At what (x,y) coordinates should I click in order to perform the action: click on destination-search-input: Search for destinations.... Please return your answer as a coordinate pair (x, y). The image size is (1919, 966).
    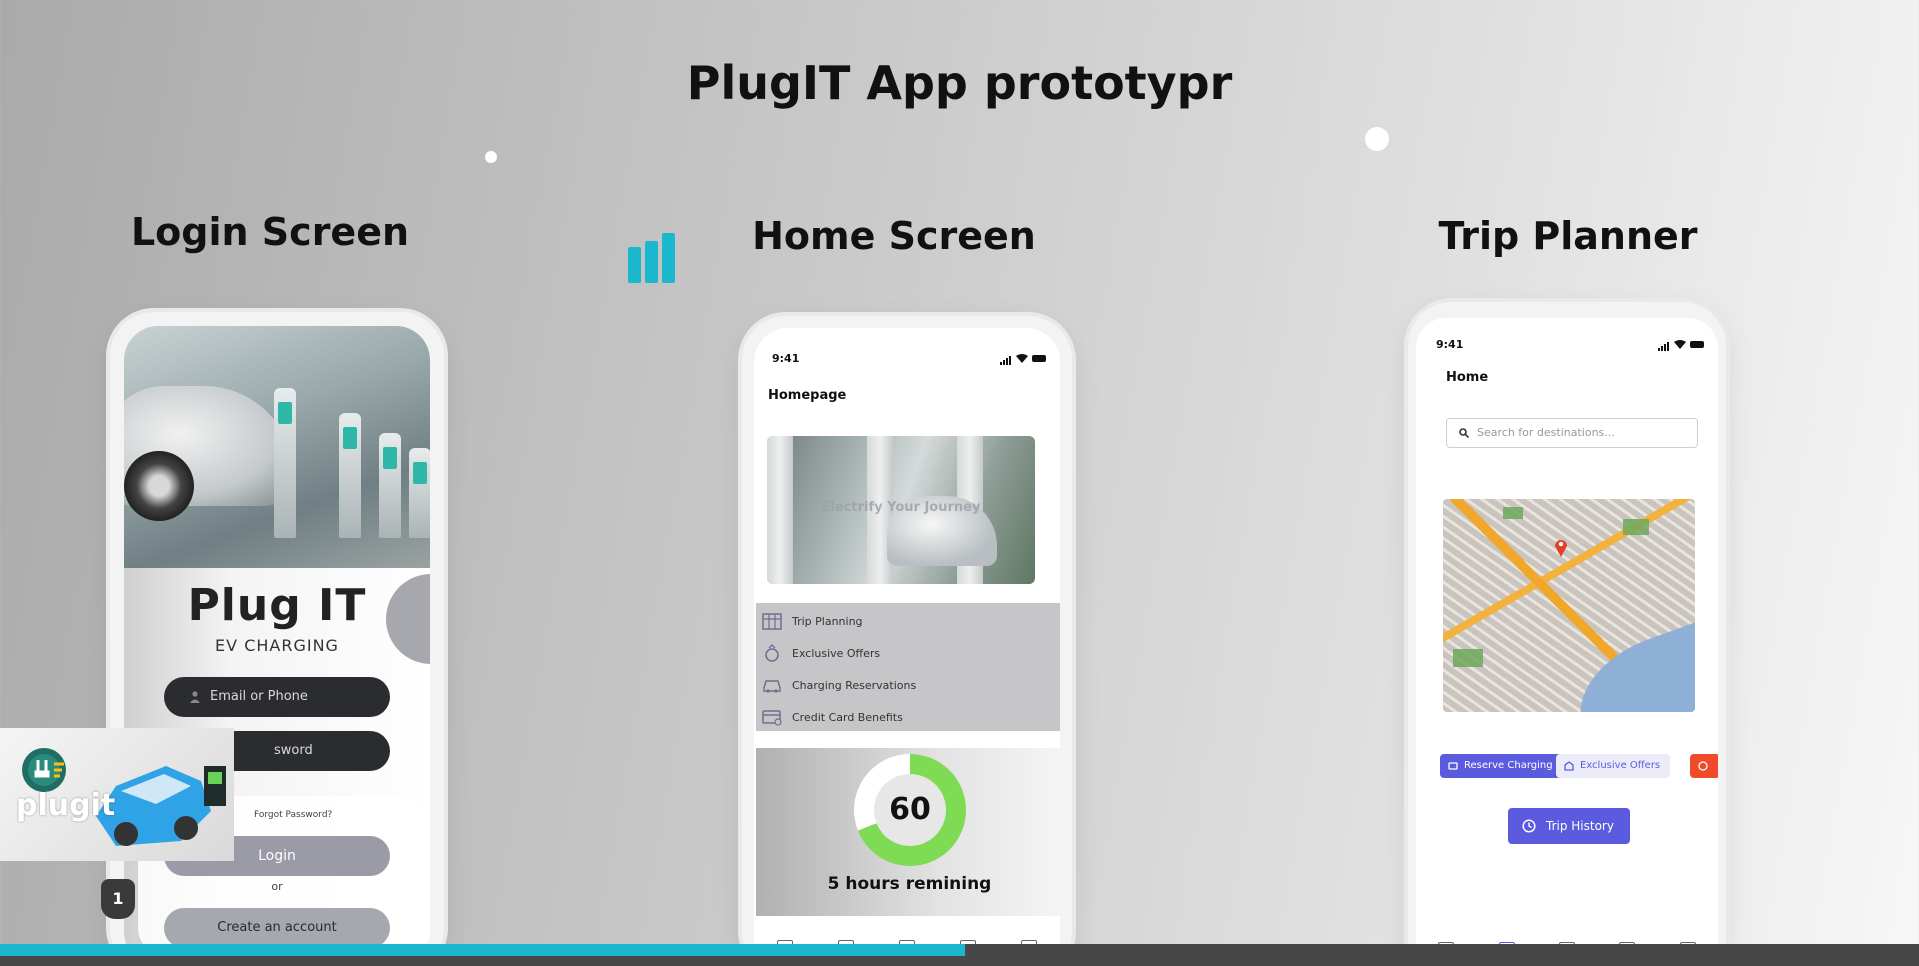
    Looking at the image, I should click on (1572, 433).